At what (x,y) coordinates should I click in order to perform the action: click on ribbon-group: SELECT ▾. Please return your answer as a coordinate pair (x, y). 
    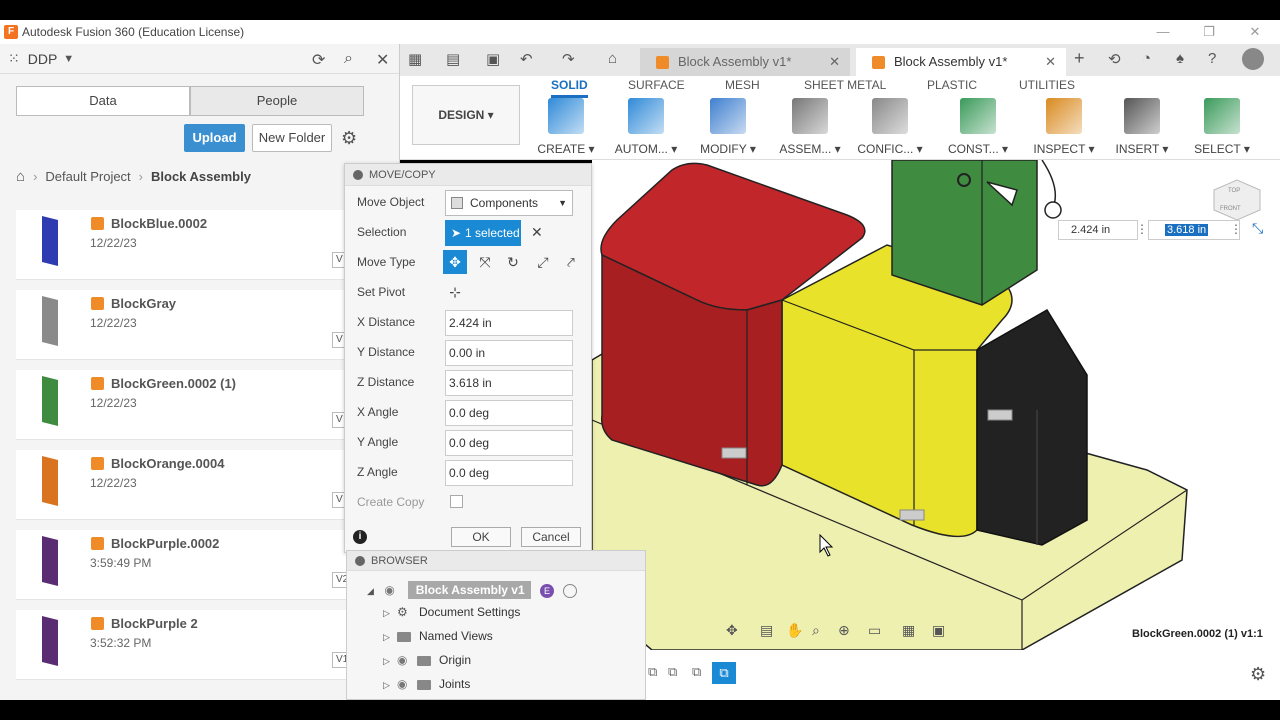
    Looking at the image, I should click on (1222, 127).